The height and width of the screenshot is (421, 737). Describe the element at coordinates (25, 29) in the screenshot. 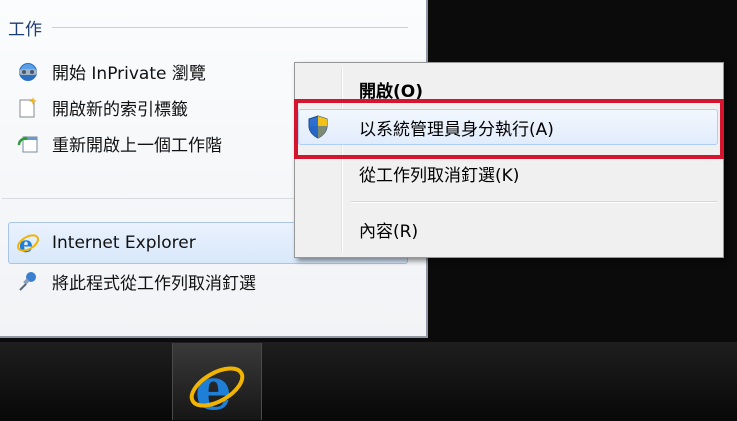

I see `tasks-section-title: 工作` at that location.